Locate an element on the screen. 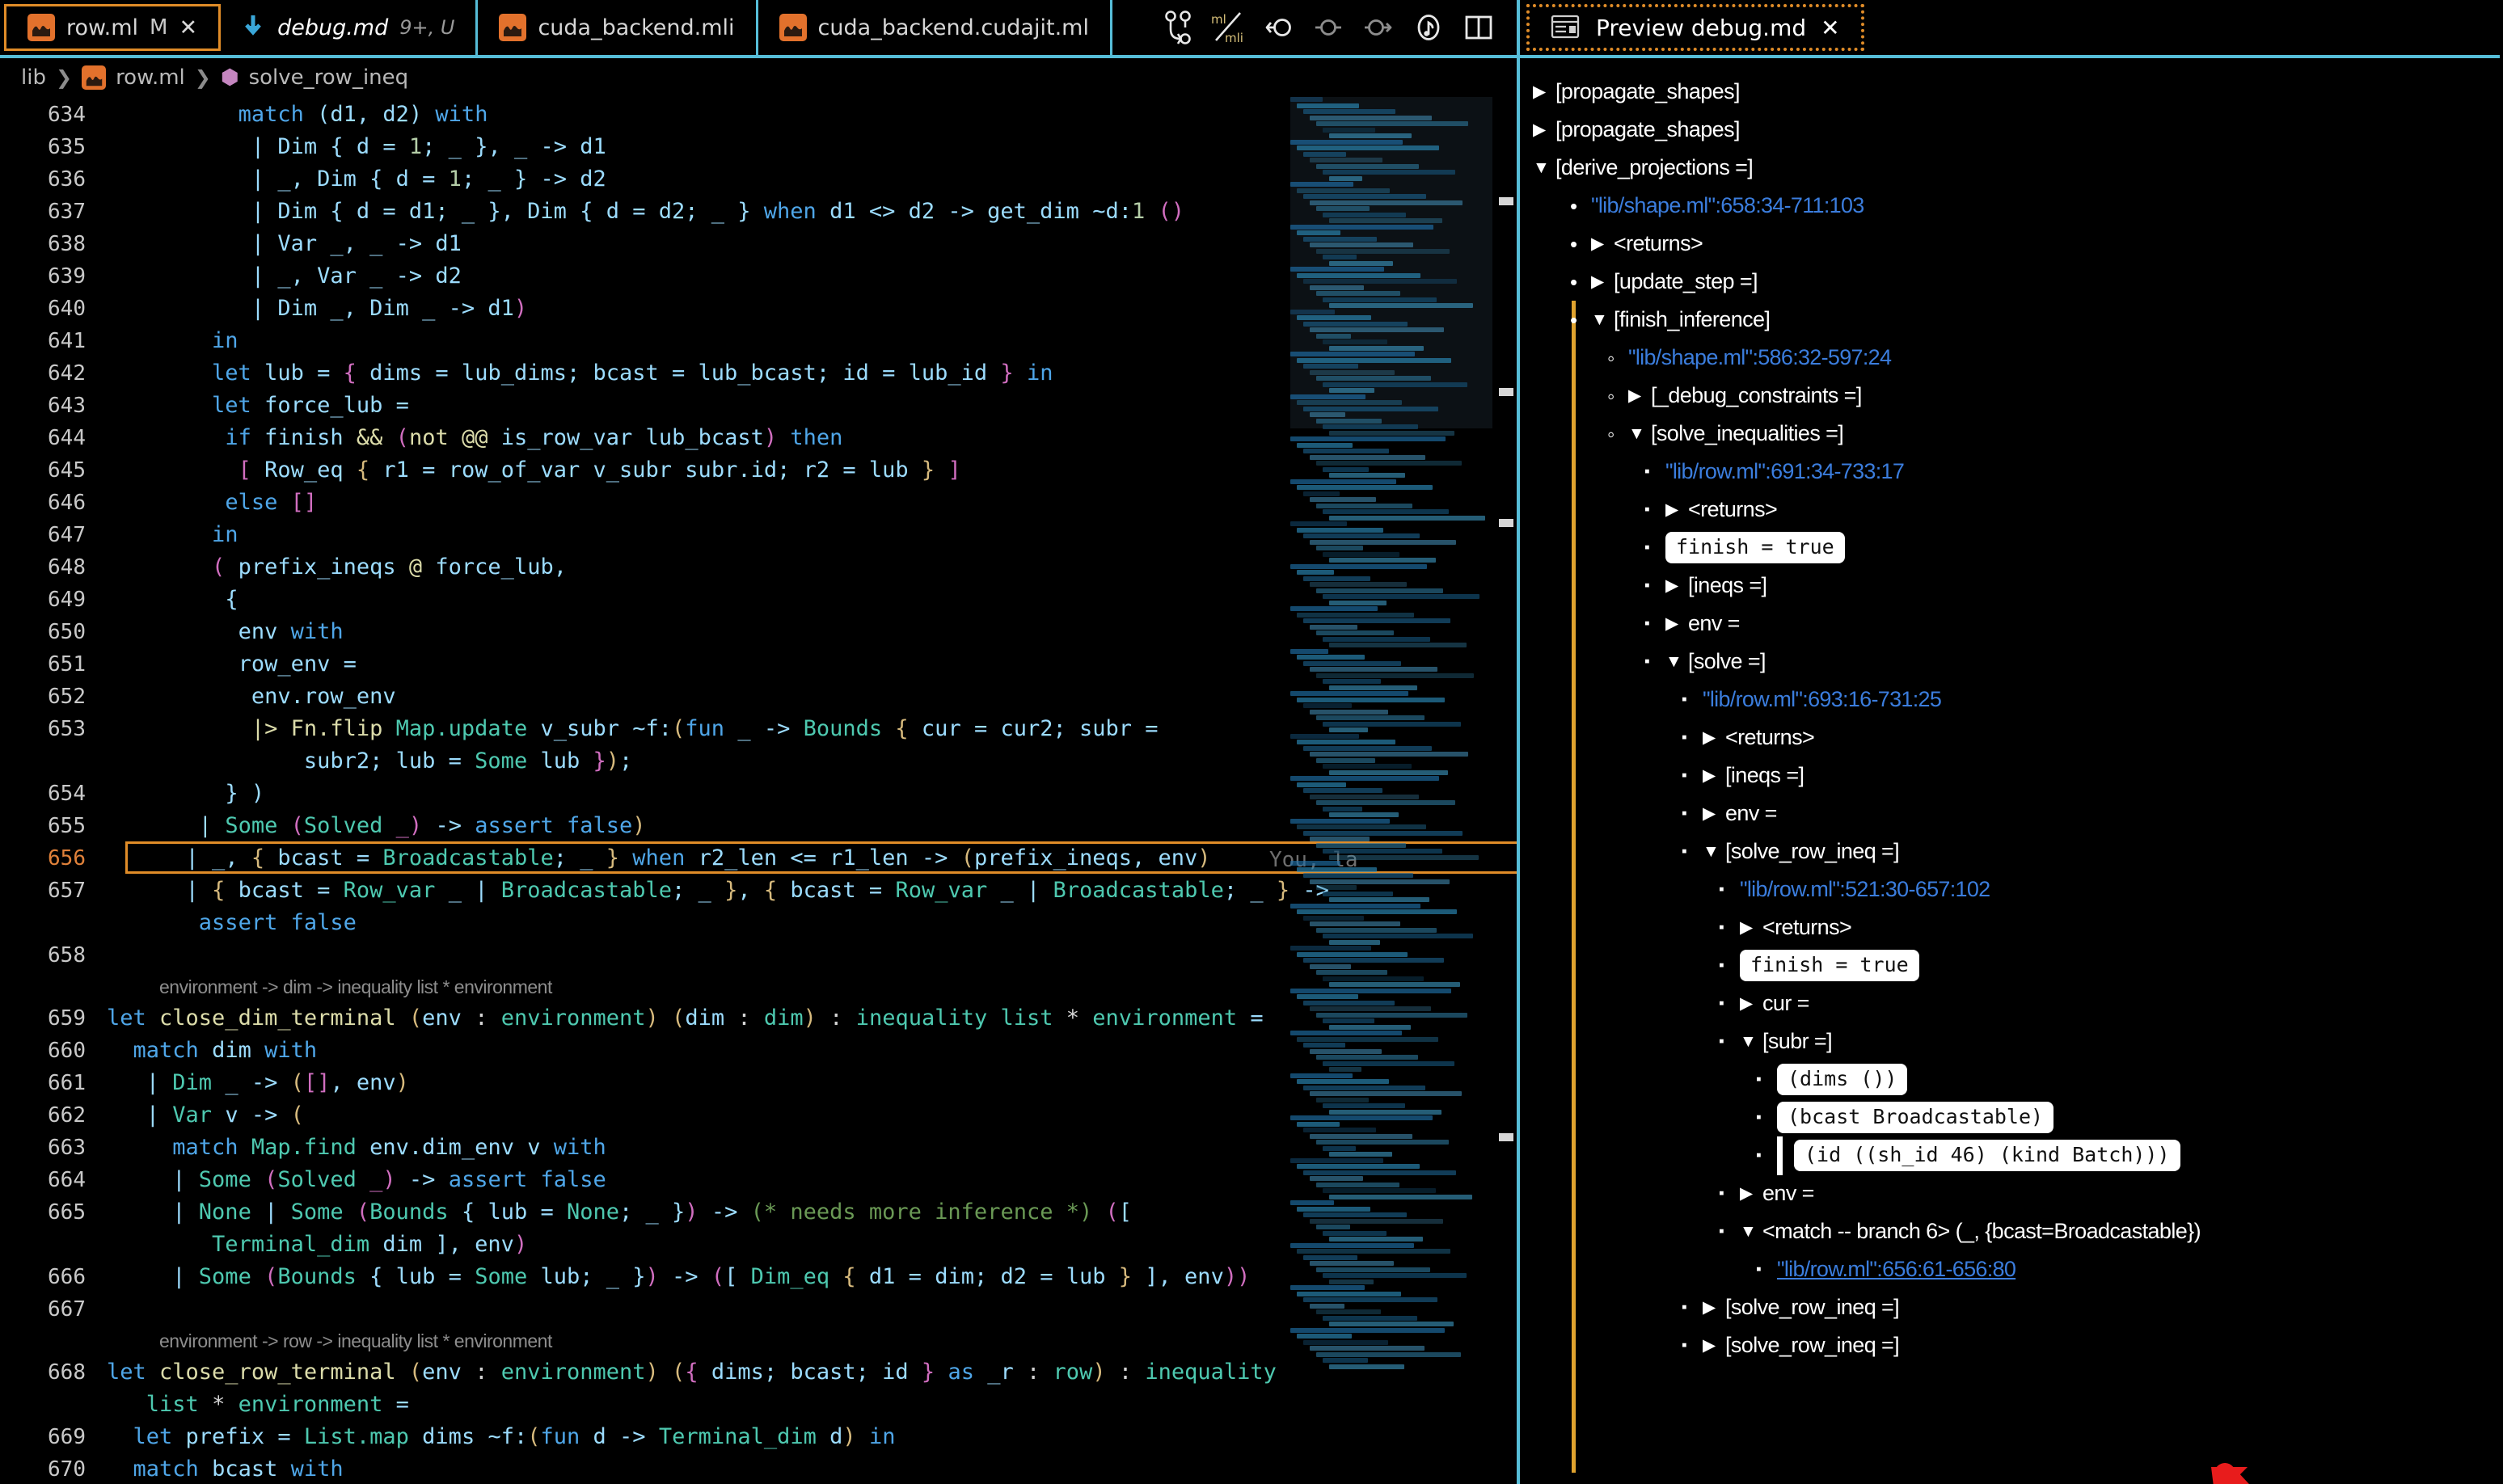  tab-debug-md: debug.md 9+, U is located at coordinates (350, 27).